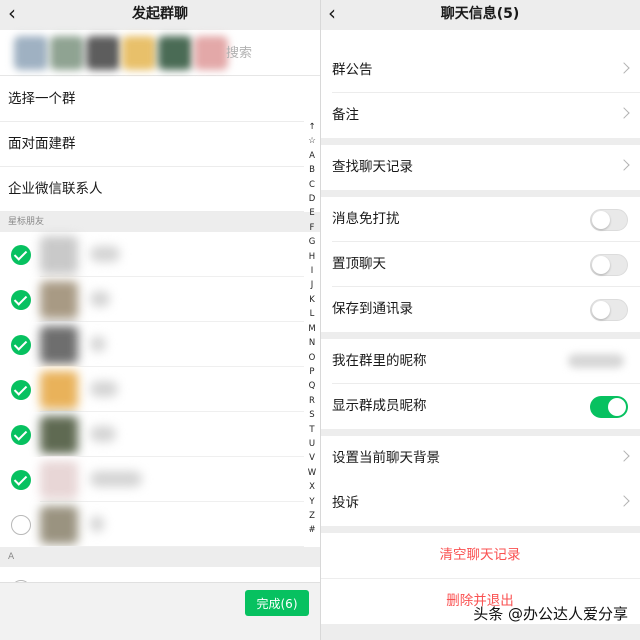 The image size is (640, 640). What do you see at coordinates (312, 213) in the screenshot?
I see `index-letter: E` at bounding box center [312, 213].